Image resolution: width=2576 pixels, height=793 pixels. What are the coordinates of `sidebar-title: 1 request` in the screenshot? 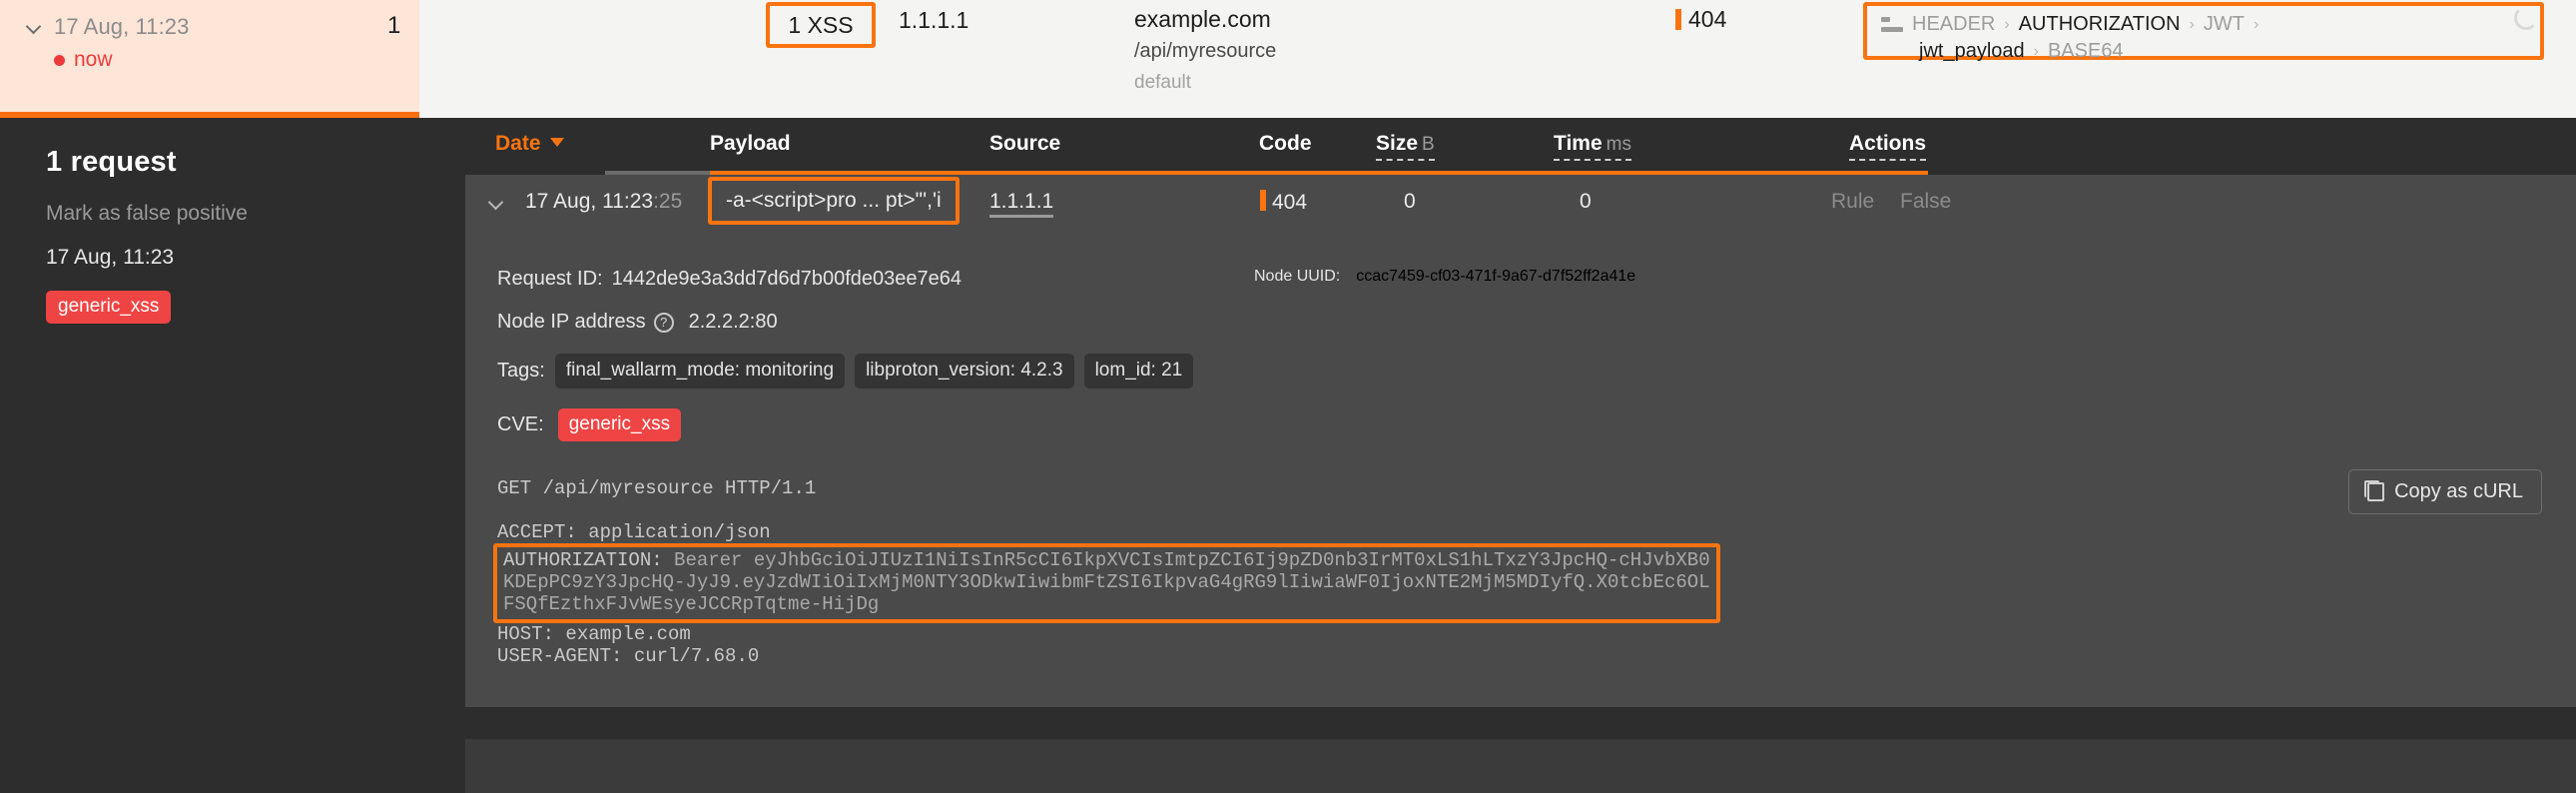 It's located at (111, 162).